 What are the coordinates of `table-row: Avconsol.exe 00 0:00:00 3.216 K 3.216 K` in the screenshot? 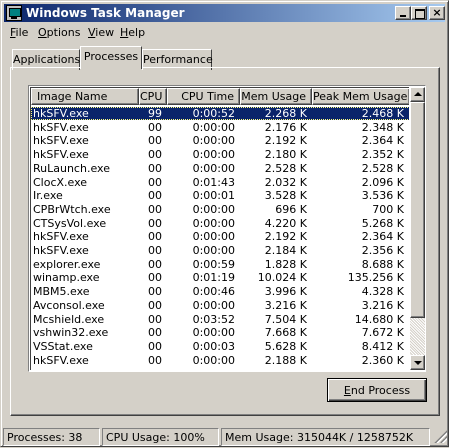 It's located at (220, 305).